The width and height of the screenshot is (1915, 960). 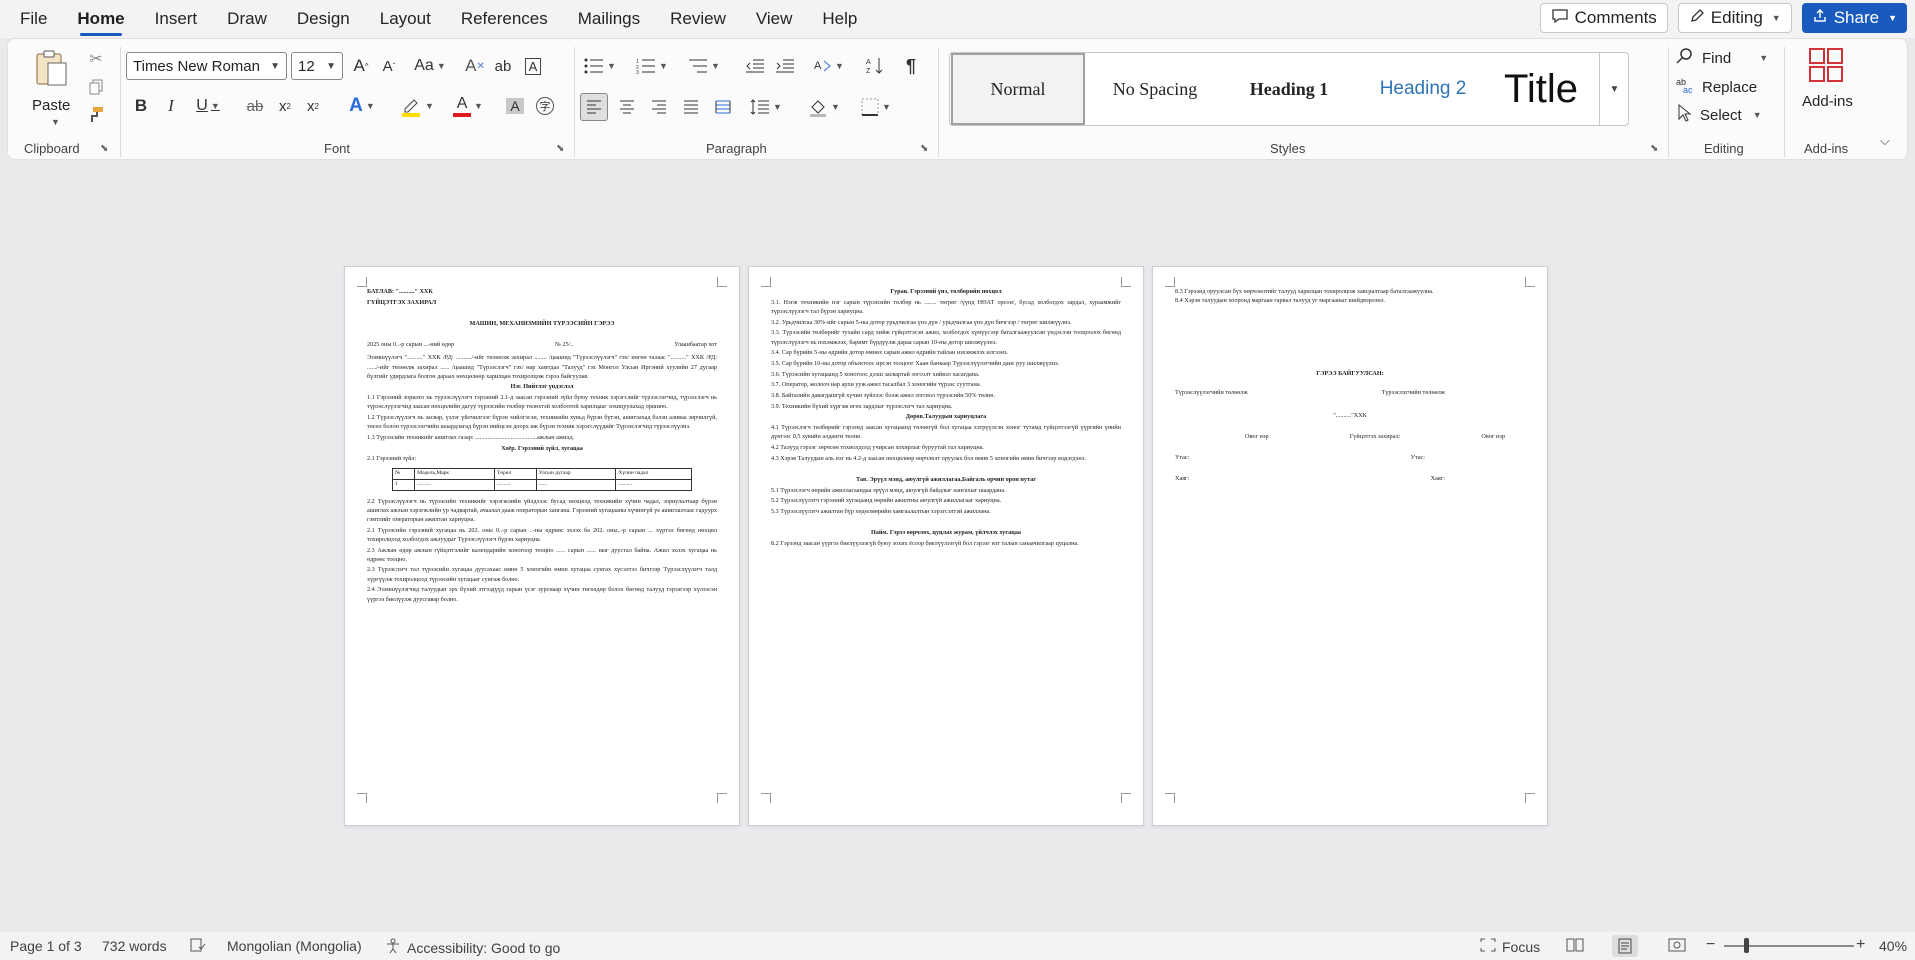 I want to click on divider, so click(x=574, y=102).